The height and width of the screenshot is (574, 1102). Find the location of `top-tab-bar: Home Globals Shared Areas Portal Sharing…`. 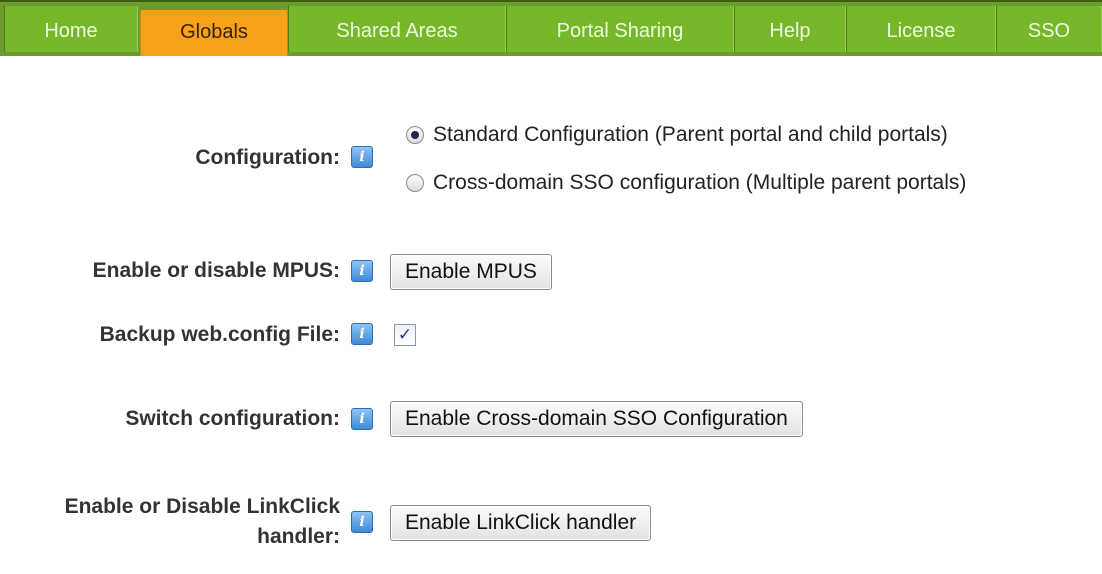

top-tab-bar: Home Globals Shared Areas Portal Sharing… is located at coordinates (551, 28).